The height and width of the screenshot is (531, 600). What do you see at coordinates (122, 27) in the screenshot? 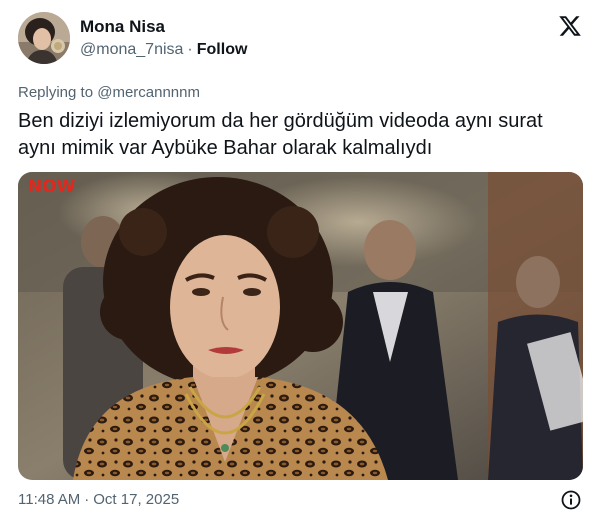
I see `author-name: Mona Nisa` at bounding box center [122, 27].